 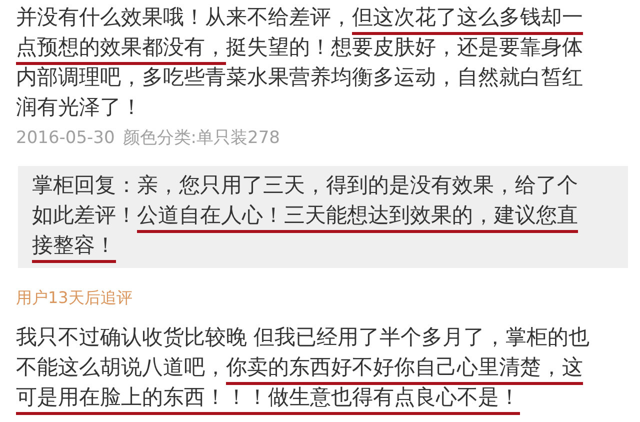 What do you see at coordinates (75, 297) in the screenshot?
I see `follow-up-label: 用户13天后追评` at bounding box center [75, 297].